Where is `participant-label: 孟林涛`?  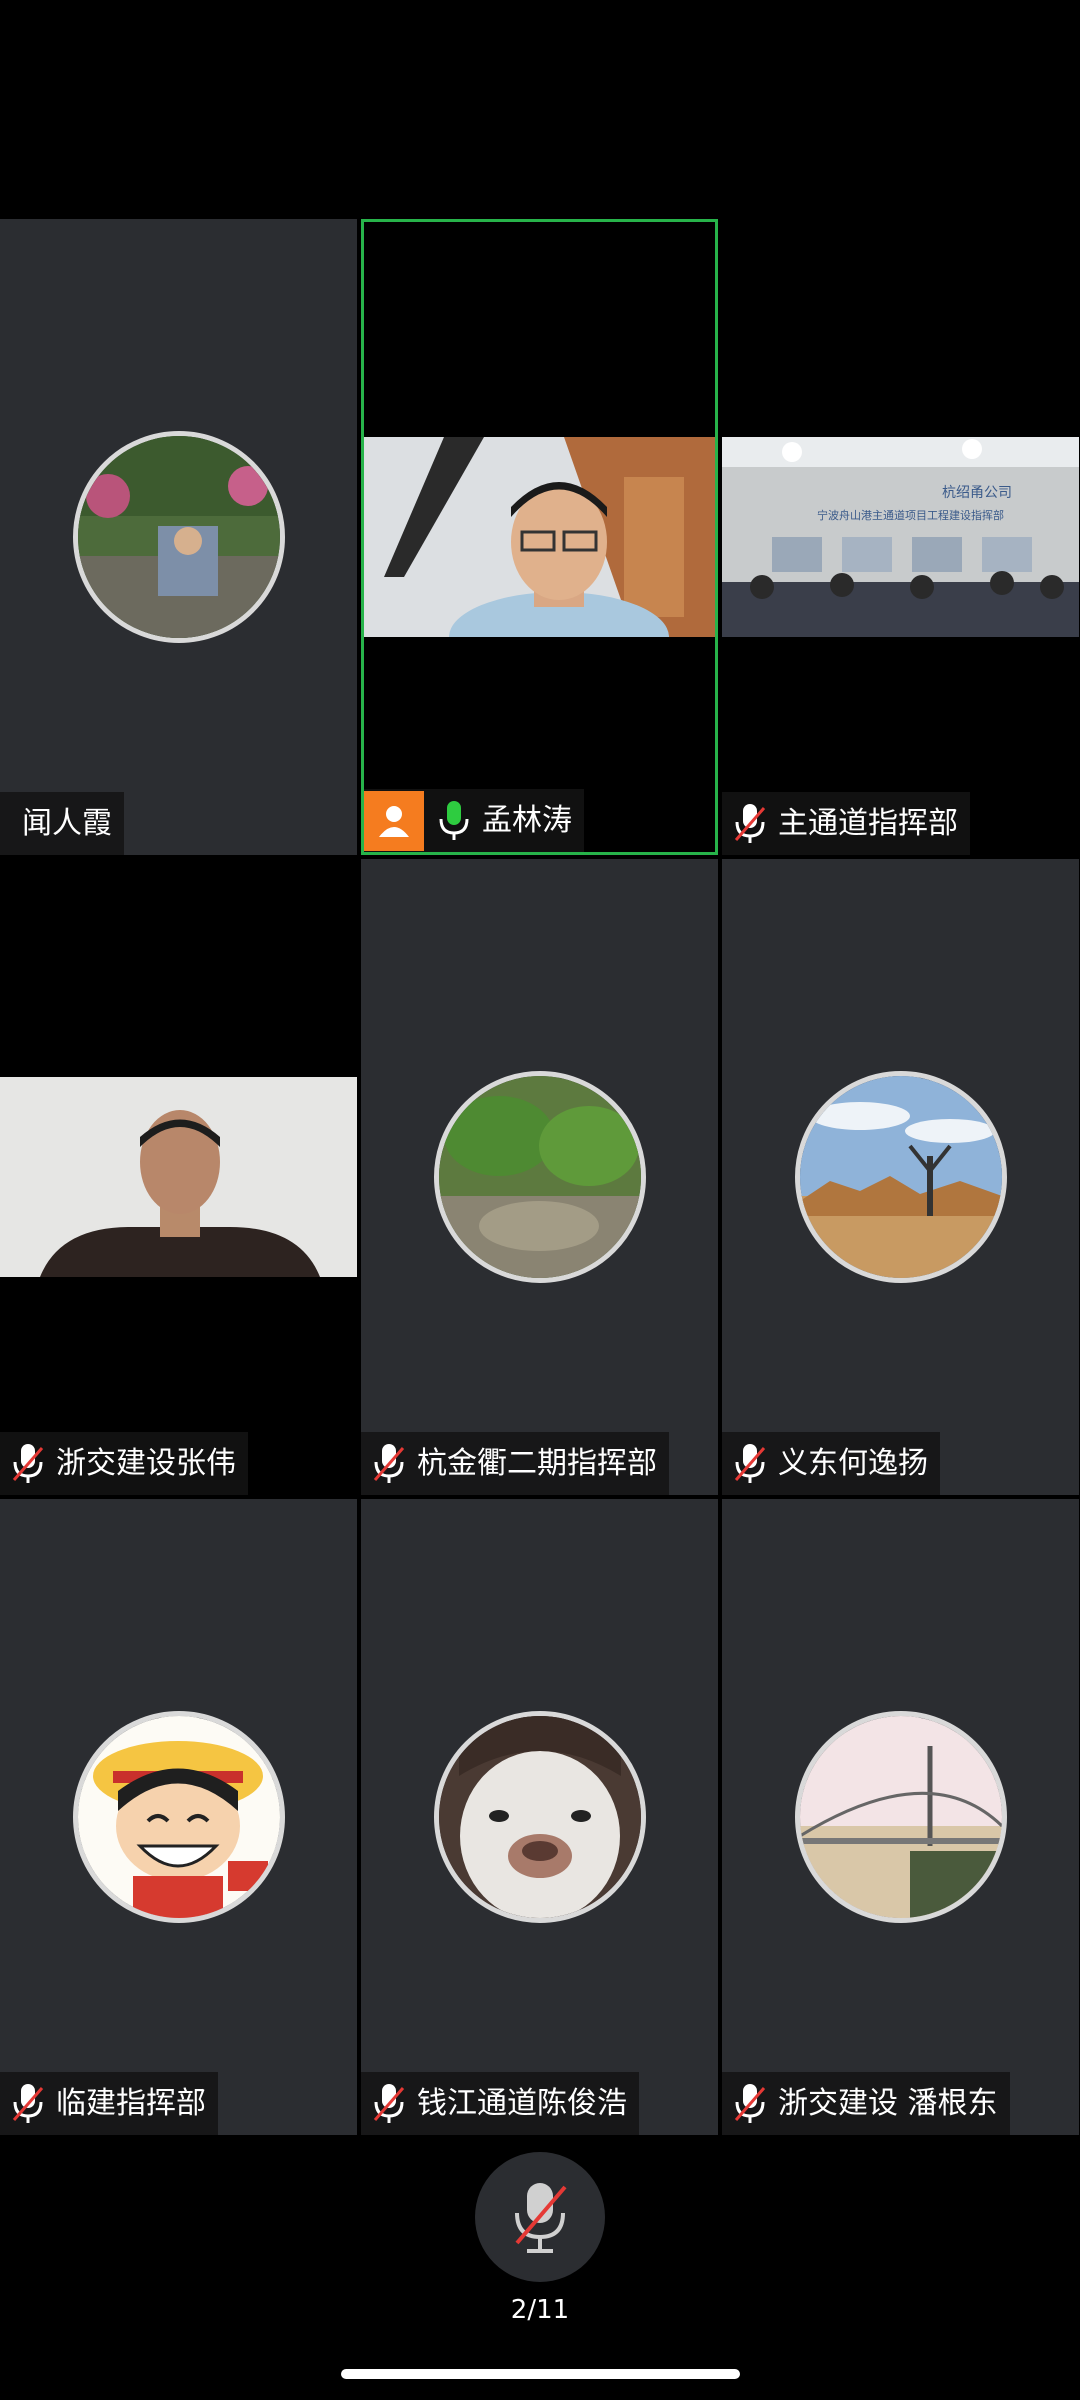 participant-label: 孟林涛 is located at coordinates (474, 820).